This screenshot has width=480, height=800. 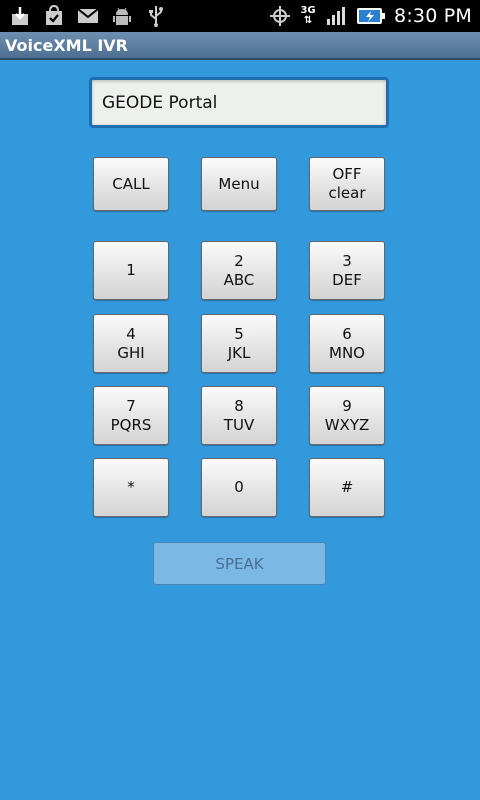 I want to click on android-debug-icon, so click(x=122, y=16).